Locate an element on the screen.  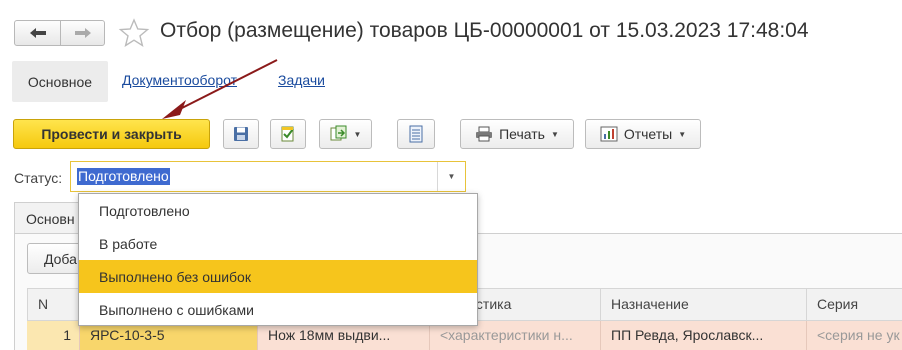
floppy-disk-icon is located at coordinates (241, 134).